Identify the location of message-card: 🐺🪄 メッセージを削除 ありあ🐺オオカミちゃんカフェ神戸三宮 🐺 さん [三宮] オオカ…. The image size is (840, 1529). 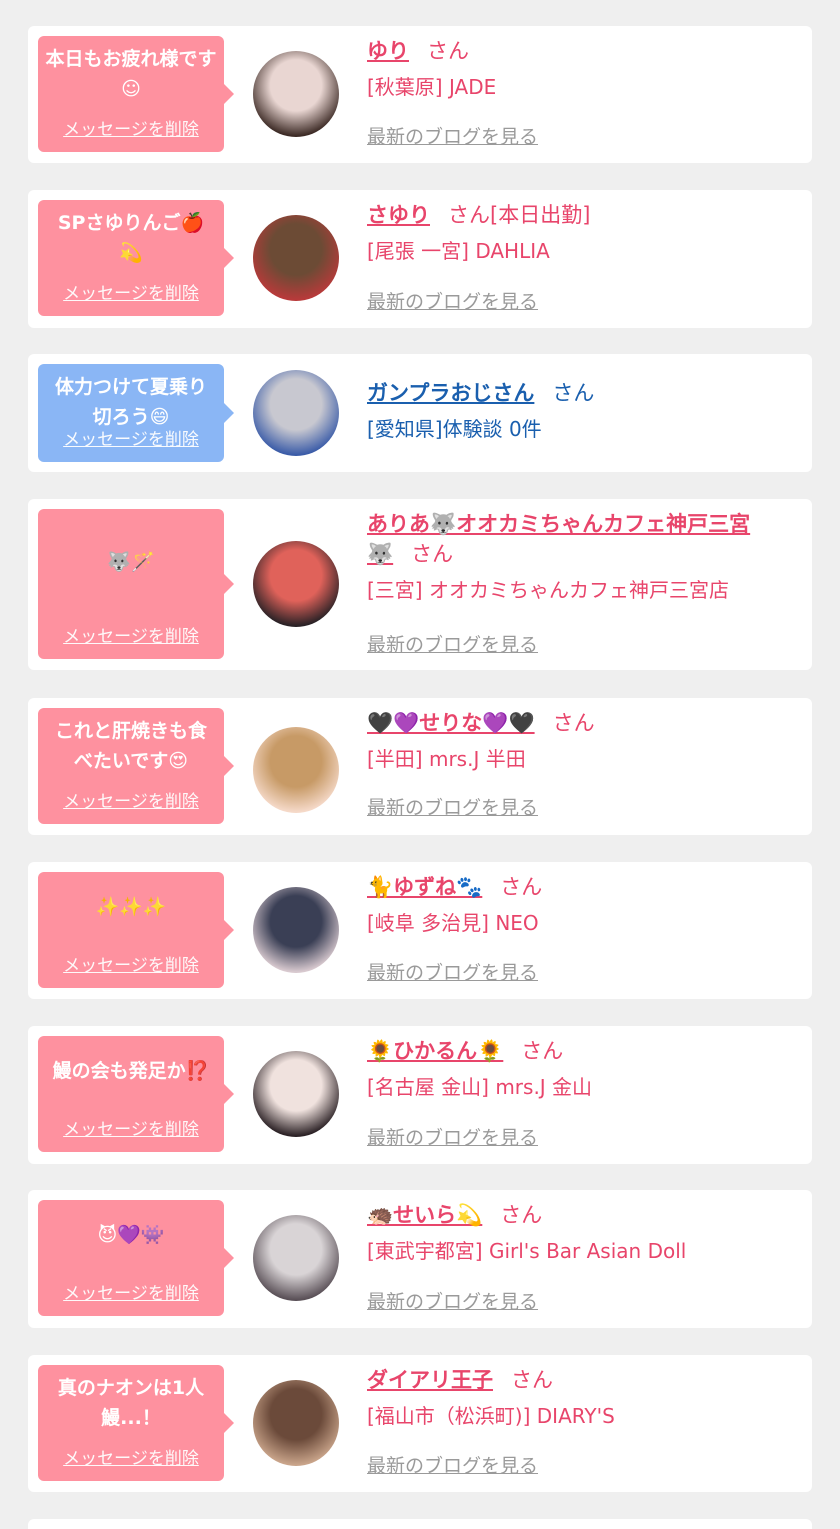
(420, 584).